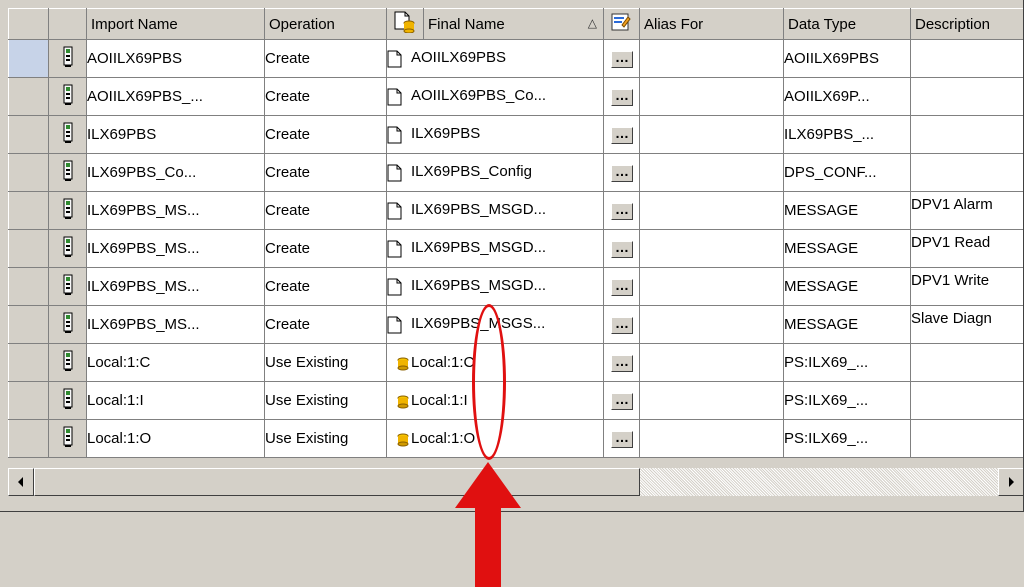 Image resolution: width=1024 pixels, height=587 pixels. I want to click on description-cell: Slave Diagn, so click(966, 324).